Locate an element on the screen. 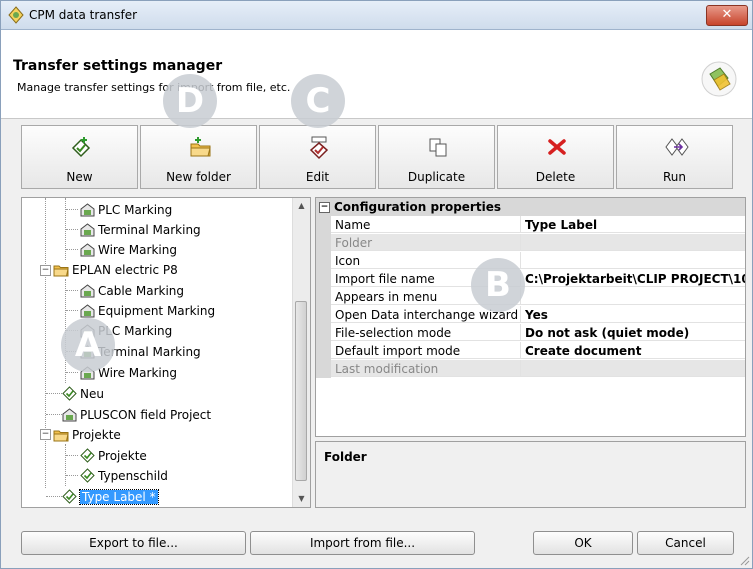  duplicate-icon is located at coordinates (438, 147).